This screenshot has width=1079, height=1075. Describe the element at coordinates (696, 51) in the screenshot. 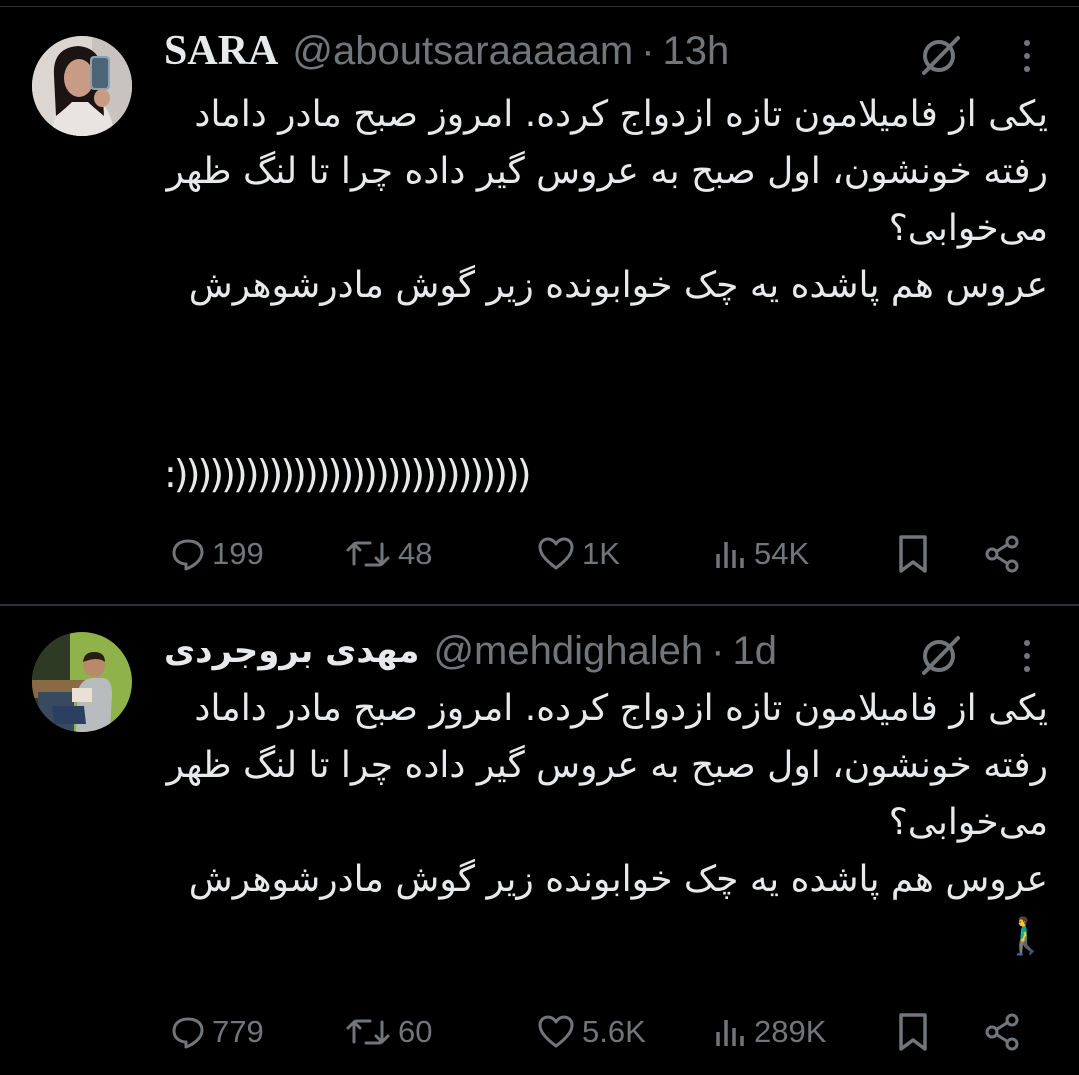

I see `timestamp: 13h` at that location.